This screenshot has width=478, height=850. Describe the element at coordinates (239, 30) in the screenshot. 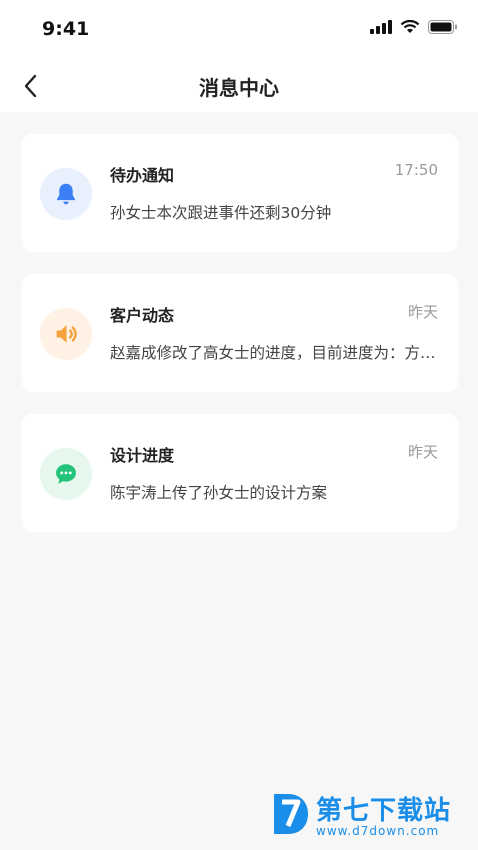

I see `status-bar: 9:41` at that location.